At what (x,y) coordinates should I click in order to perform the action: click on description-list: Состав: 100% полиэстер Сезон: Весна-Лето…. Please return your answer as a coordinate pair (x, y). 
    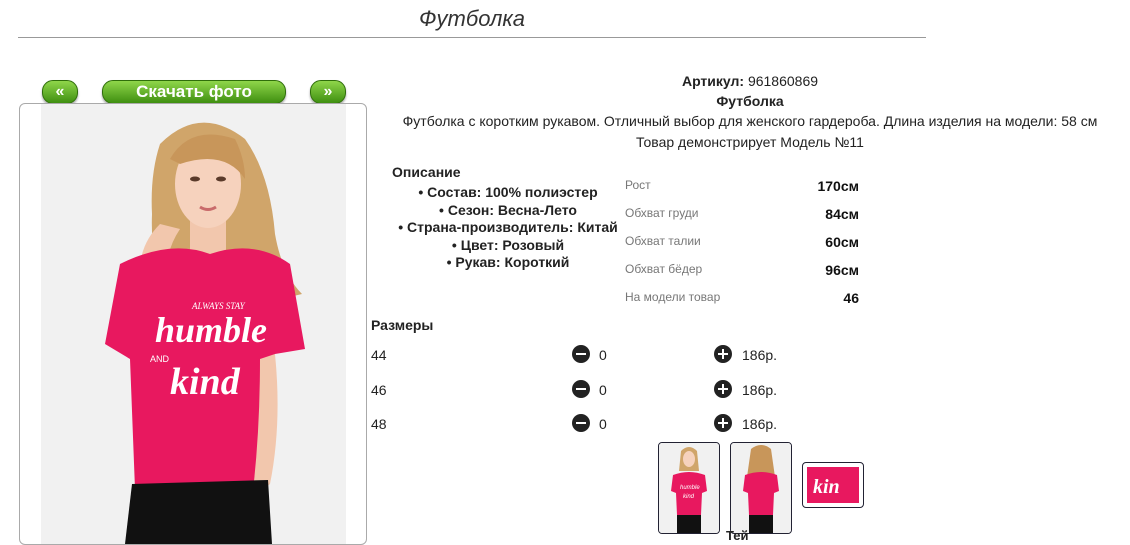
    Looking at the image, I should click on (508, 228).